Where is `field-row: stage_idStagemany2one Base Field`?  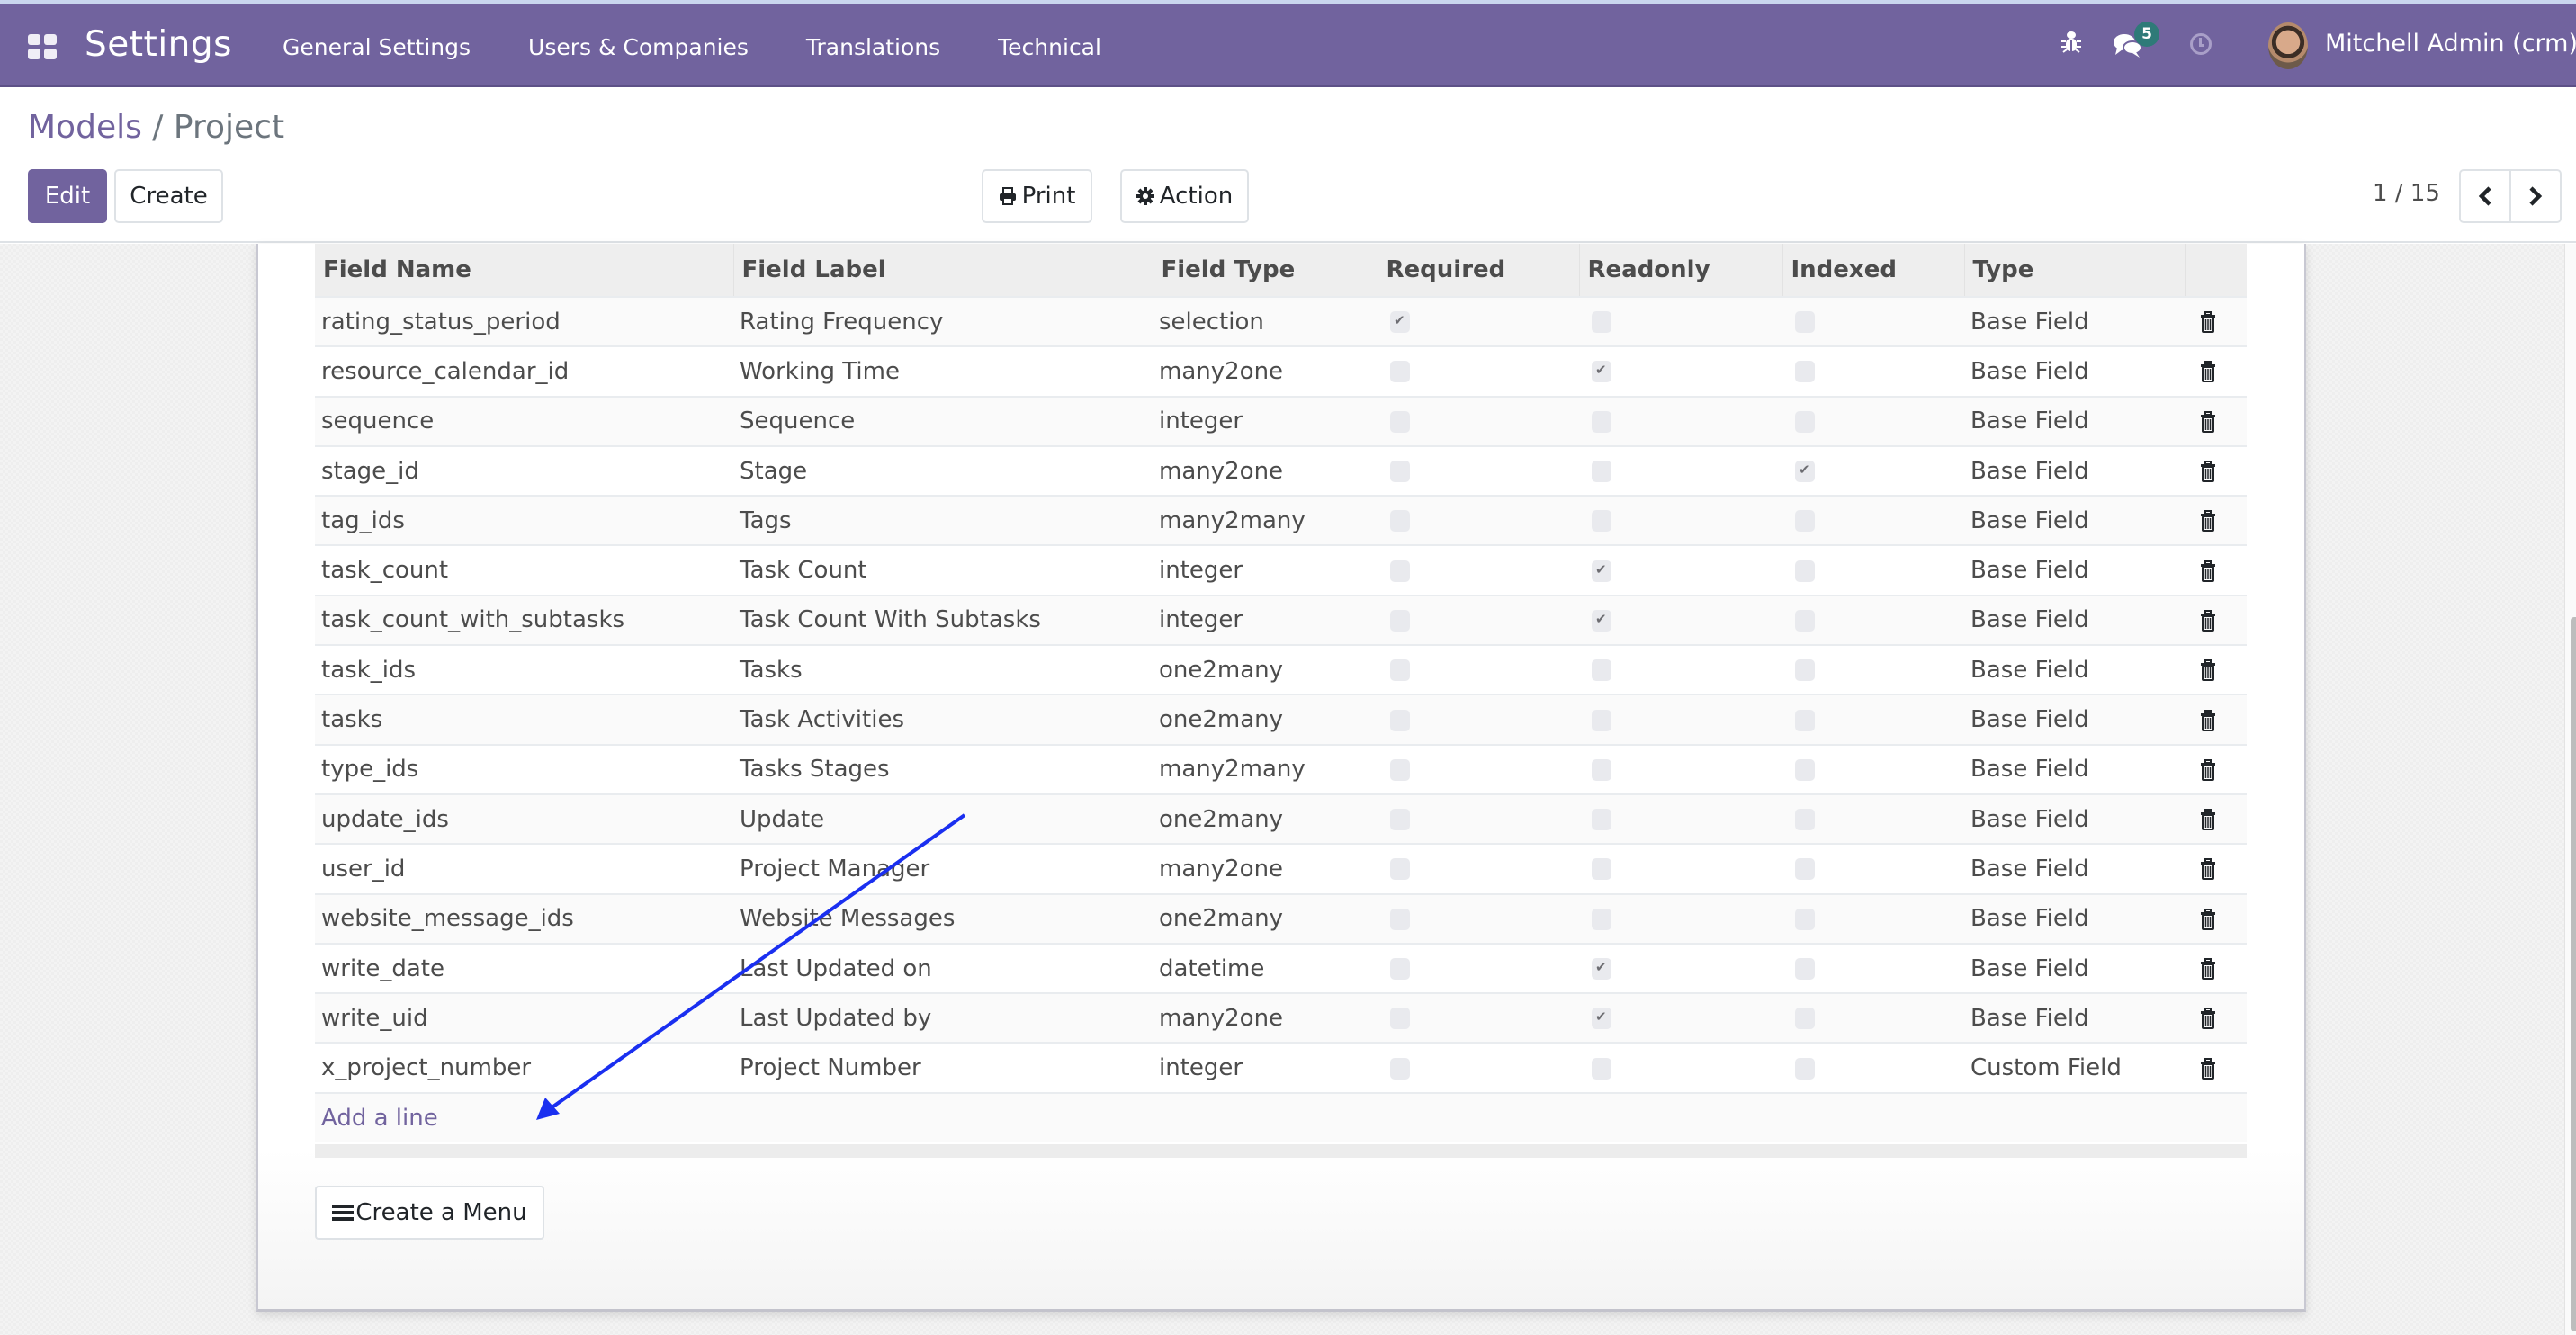
field-row: stage_idStagemany2one Base Field is located at coordinates (1281, 471).